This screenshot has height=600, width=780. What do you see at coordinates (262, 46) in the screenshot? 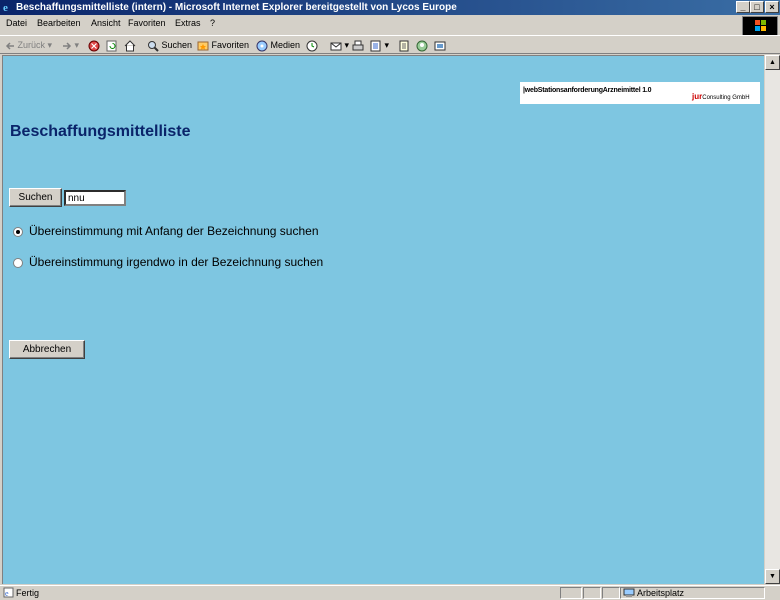
I see `media-icon` at bounding box center [262, 46].